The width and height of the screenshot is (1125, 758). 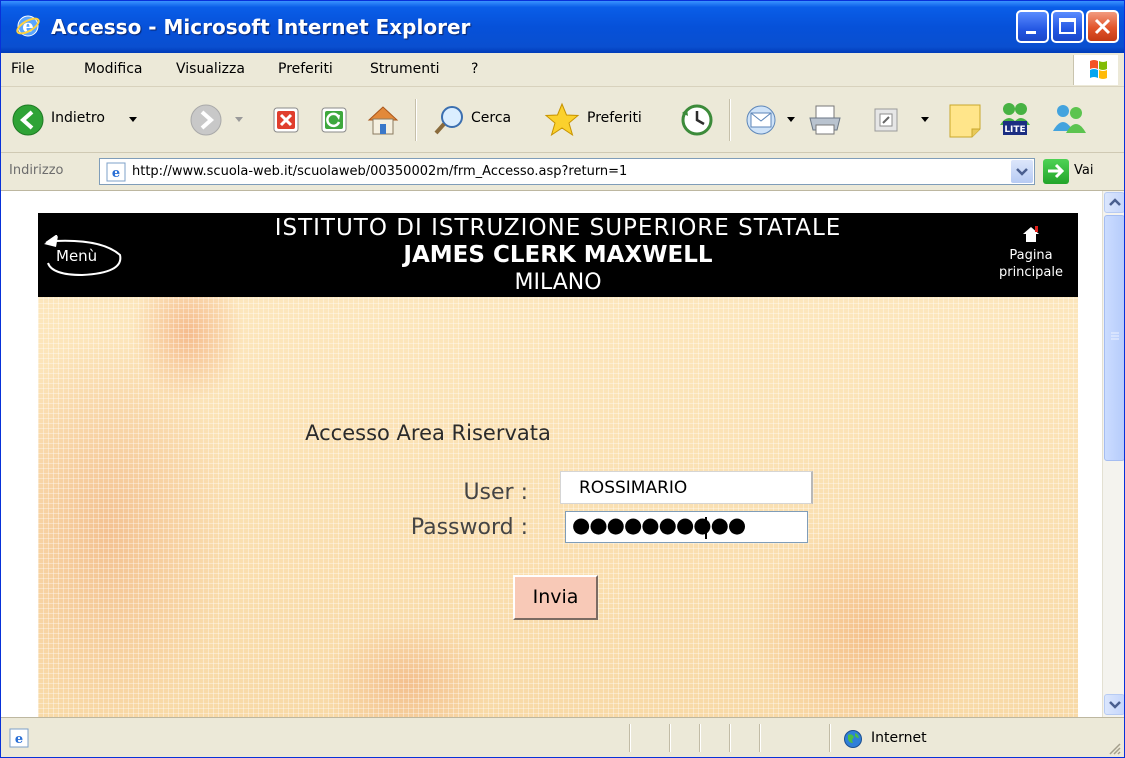 I want to click on go-button, so click(x=1056, y=171).